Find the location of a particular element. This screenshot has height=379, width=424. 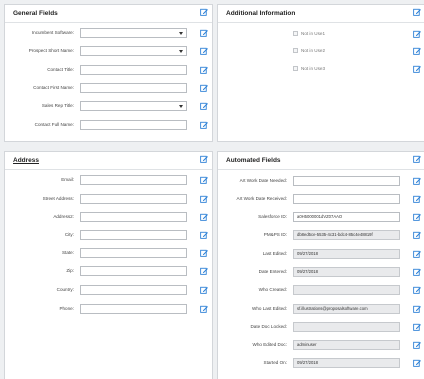

automated-field-label: PM&PS ID: is located at coordinates (275, 234).